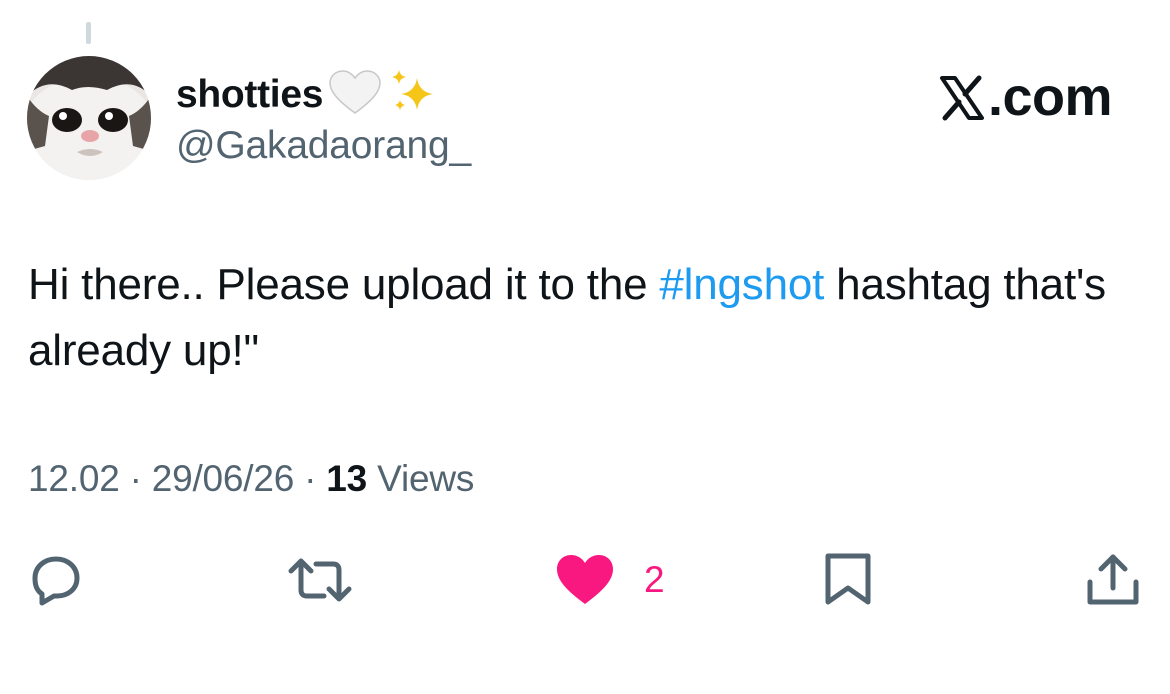 This screenshot has height=694, width=1170. Describe the element at coordinates (74, 478) in the screenshot. I see `post-time: 12.02` at that location.